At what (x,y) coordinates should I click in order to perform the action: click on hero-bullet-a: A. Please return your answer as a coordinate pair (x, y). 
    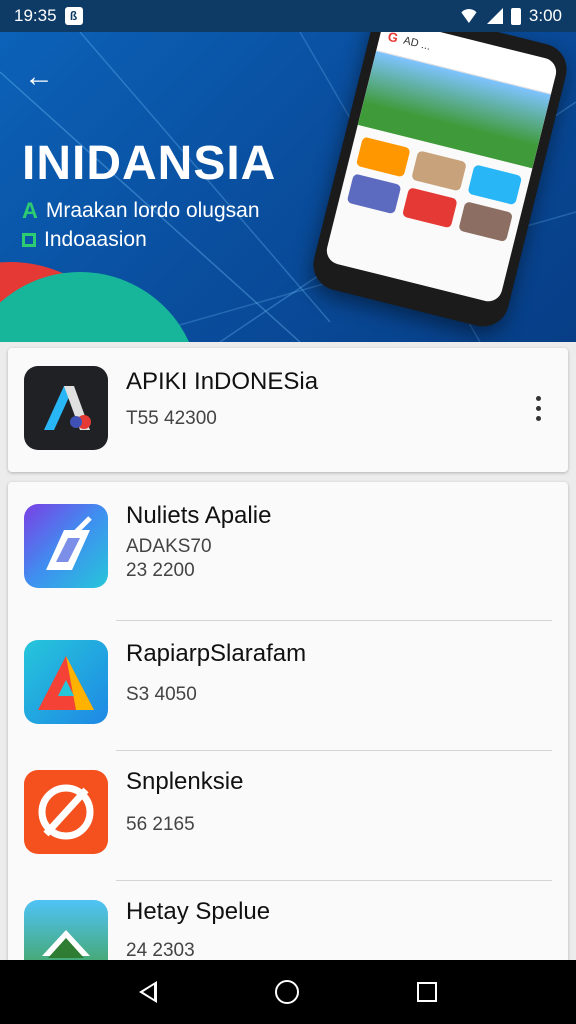
    Looking at the image, I should click on (30, 210).